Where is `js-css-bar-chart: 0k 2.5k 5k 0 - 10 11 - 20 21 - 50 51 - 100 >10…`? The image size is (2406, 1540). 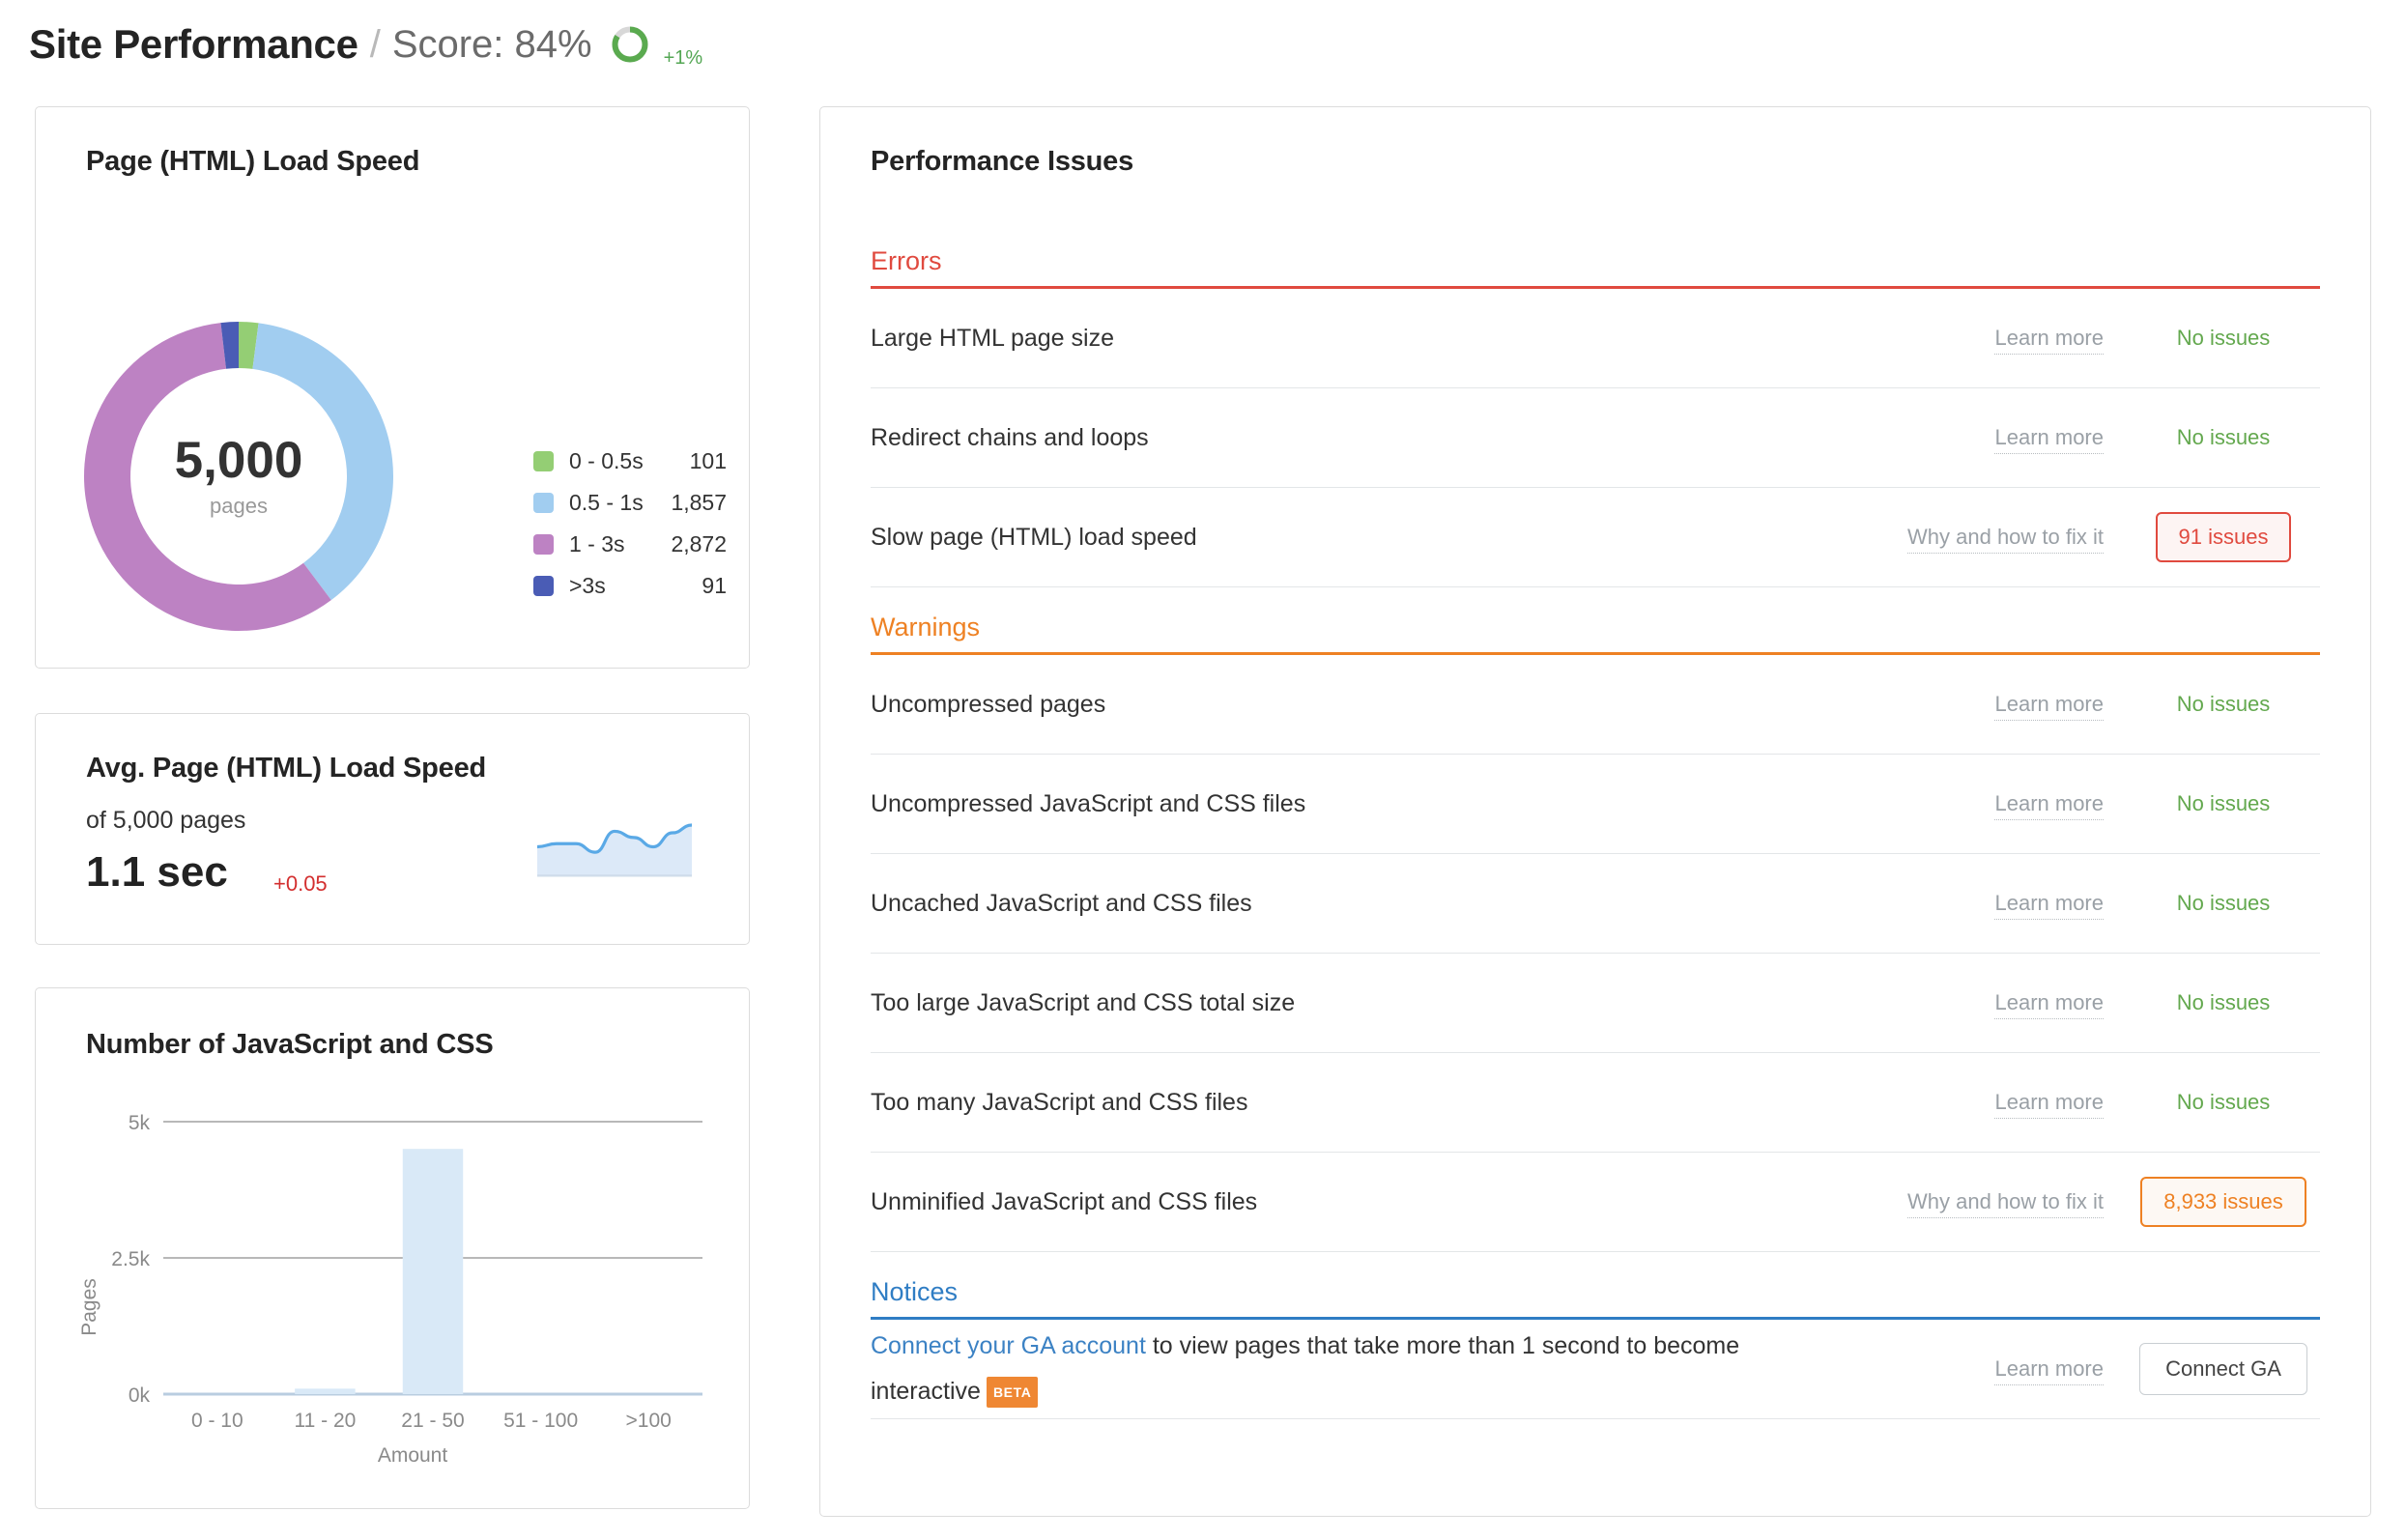
js-css-bar-chart: 0k 2.5k 5k 0 - 10 11 - 20 21 - 50 51 - 100 >10… is located at coordinates (390, 1289).